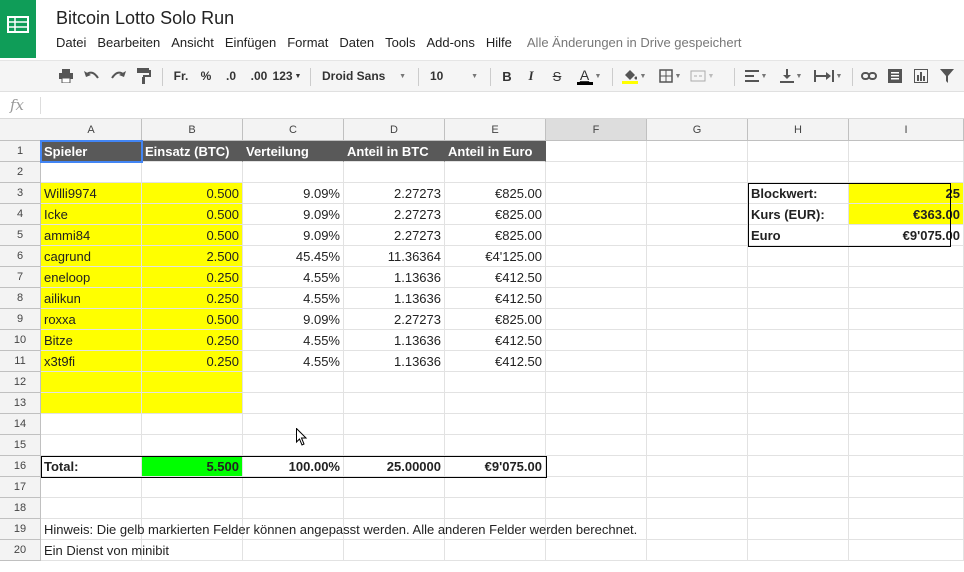 This screenshot has height=572, width=964. I want to click on save-status: Alle Änderungen in Drive gespeichert, so click(634, 42).